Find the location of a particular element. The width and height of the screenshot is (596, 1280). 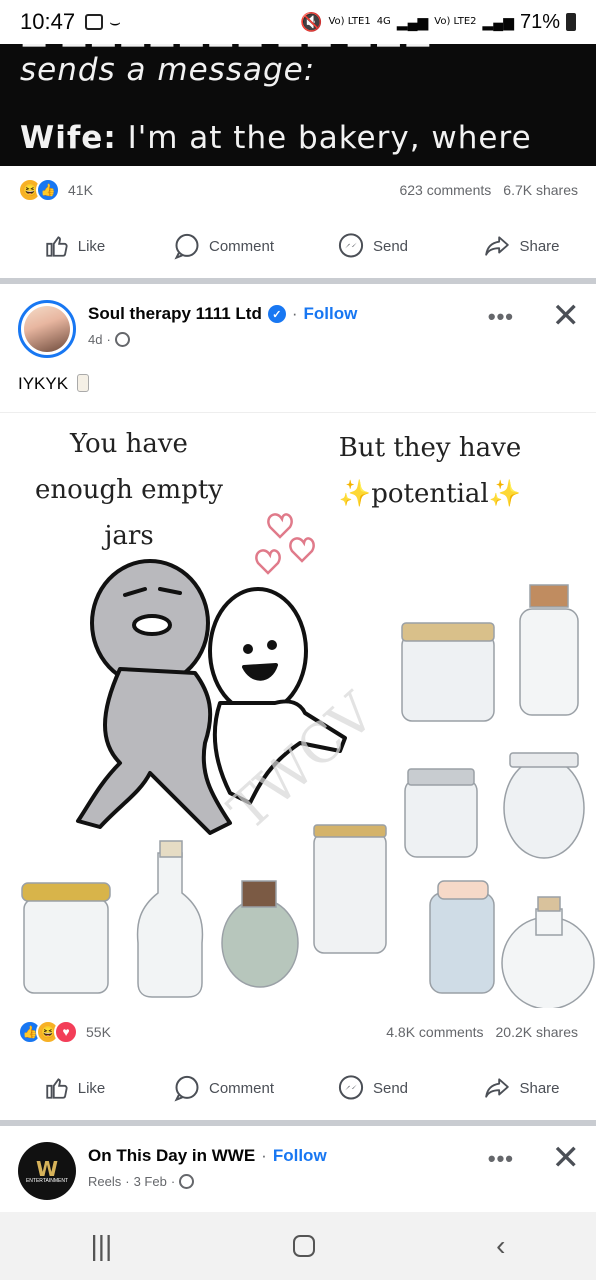

post-time: 3 Feb is located at coordinates (150, 1181).